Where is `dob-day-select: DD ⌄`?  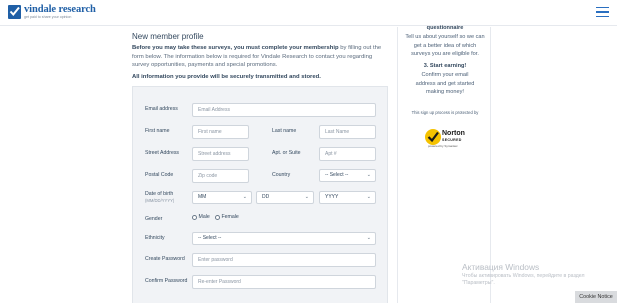 dob-day-select: DD ⌄ is located at coordinates (285, 197).